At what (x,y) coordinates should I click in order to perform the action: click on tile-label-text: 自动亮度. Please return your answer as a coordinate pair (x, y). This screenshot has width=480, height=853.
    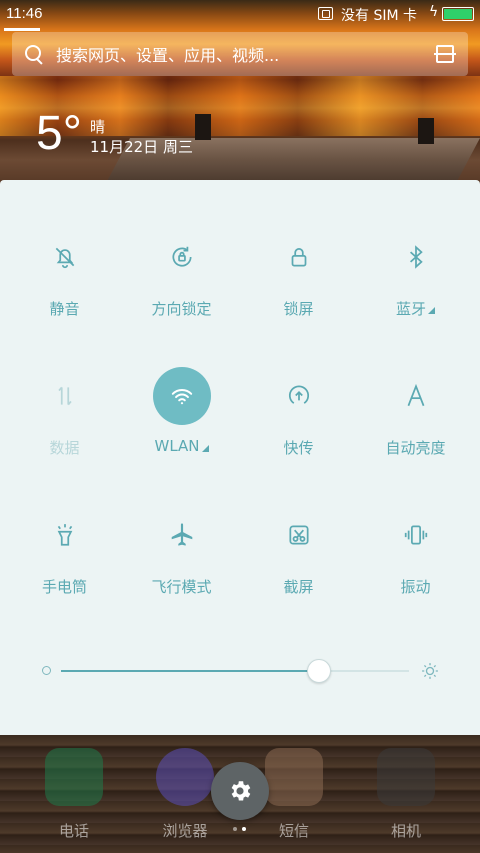
    Looking at the image, I should click on (415, 448).